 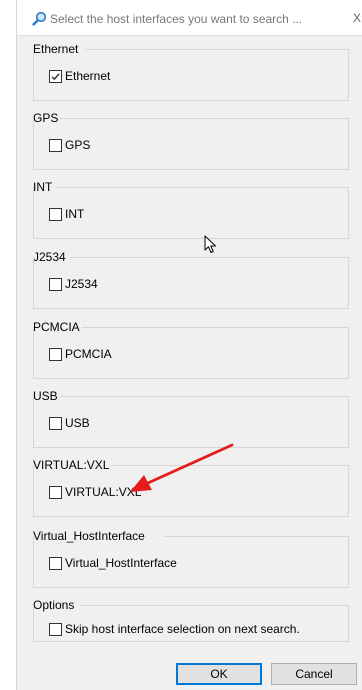 What do you see at coordinates (88, 354) in the screenshot?
I see `checkbox-label-pcmcia: PCMCIA` at bounding box center [88, 354].